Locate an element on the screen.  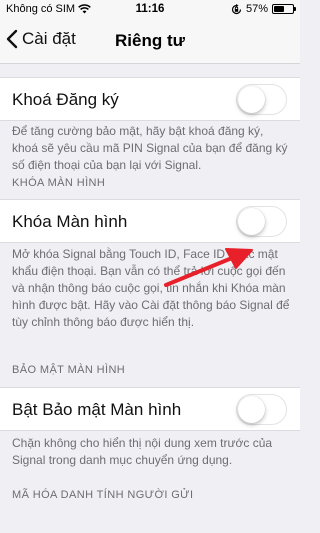
screen-lock-toggle is located at coordinates (261, 221).